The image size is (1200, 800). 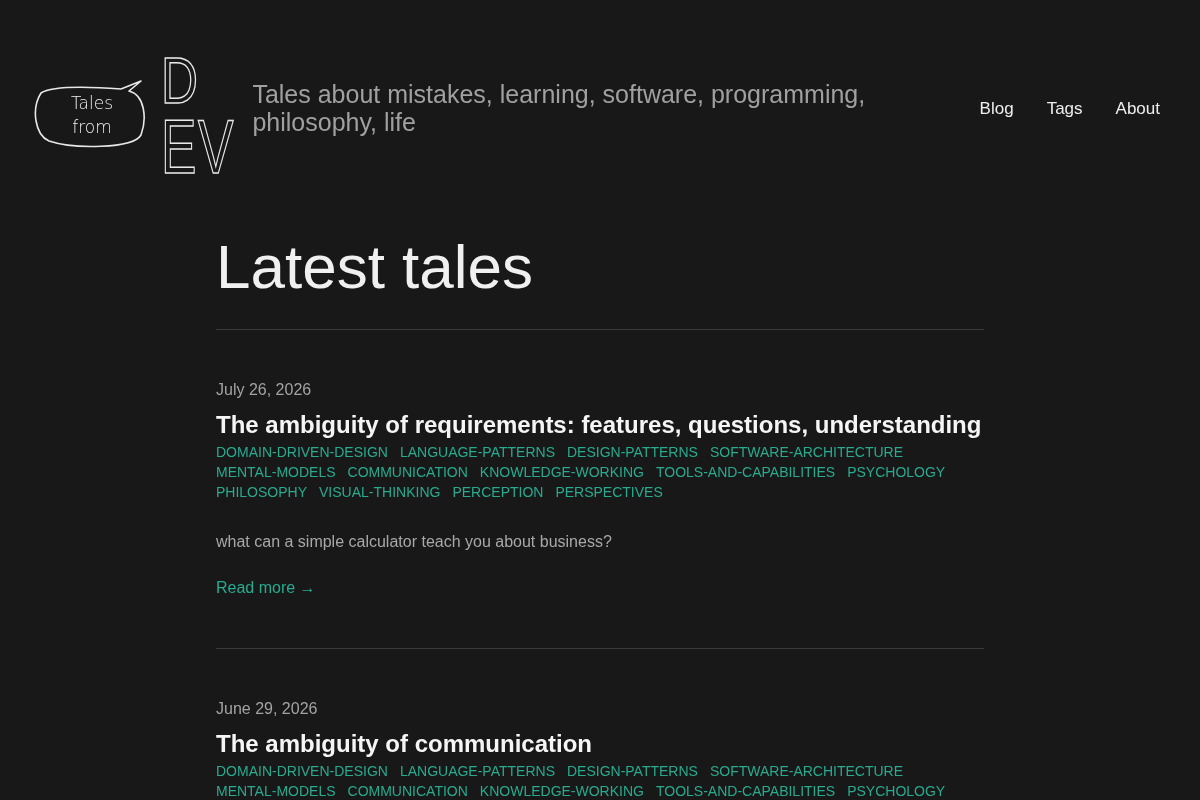 What do you see at coordinates (266, 588) in the screenshot?
I see `read-more-link: Read more →` at bounding box center [266, 588].